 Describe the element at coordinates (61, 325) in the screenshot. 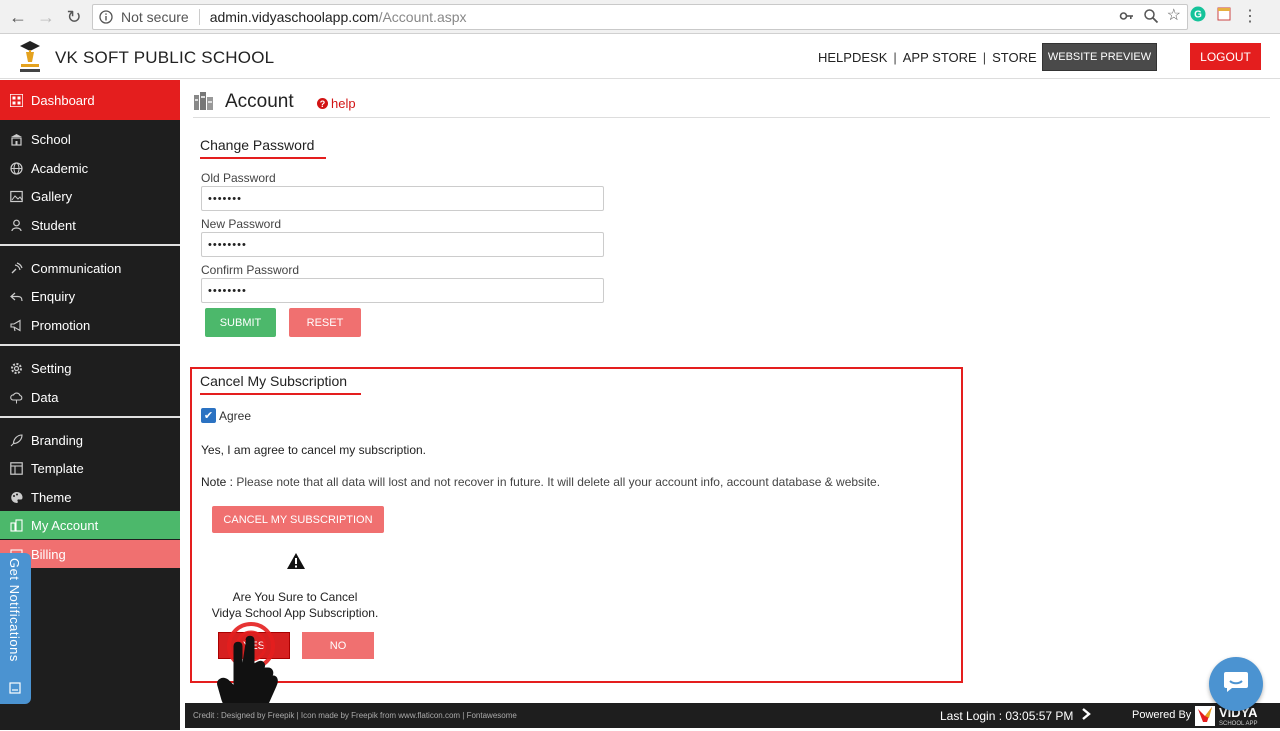

I see `sidebar-item-label: Promotion` at that location.